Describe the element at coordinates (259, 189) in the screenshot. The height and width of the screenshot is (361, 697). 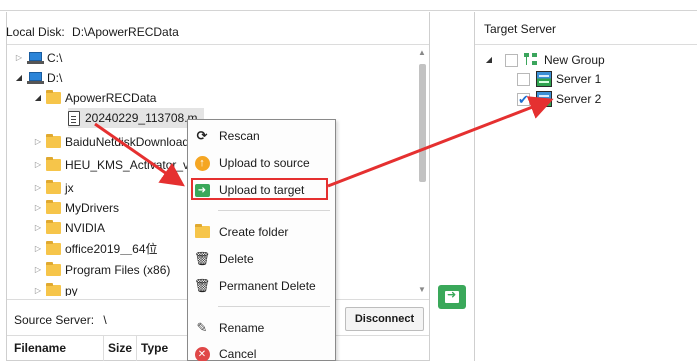
I see `highlight-box-upload-to-target` at that location.